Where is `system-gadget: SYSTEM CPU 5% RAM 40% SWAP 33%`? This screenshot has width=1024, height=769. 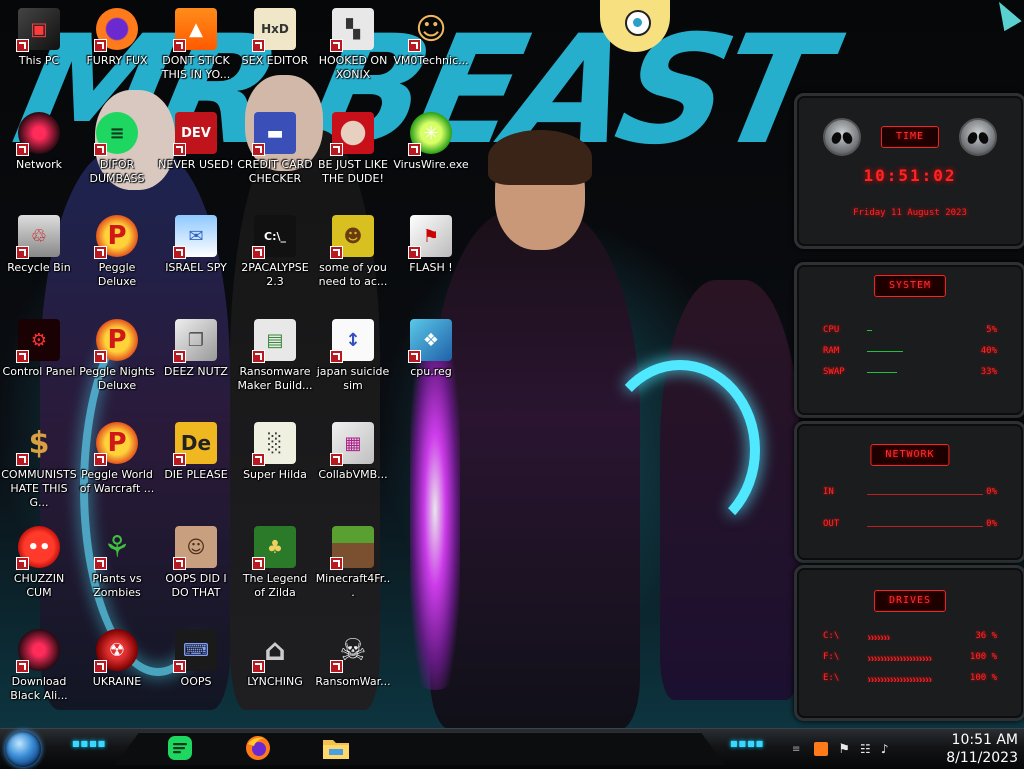 system-gadget: SYSTEM CPU 5% RAM 40% SWAP 33% is located at coordinates (909, 340).